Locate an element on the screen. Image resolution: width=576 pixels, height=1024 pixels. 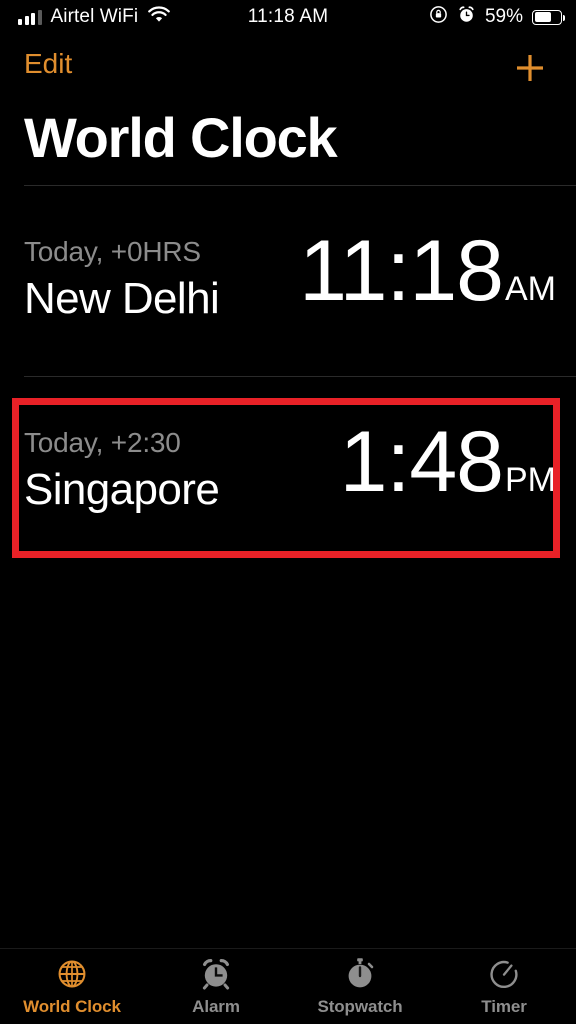
navigation-bar: Edit is located at coordinates (288, 66).